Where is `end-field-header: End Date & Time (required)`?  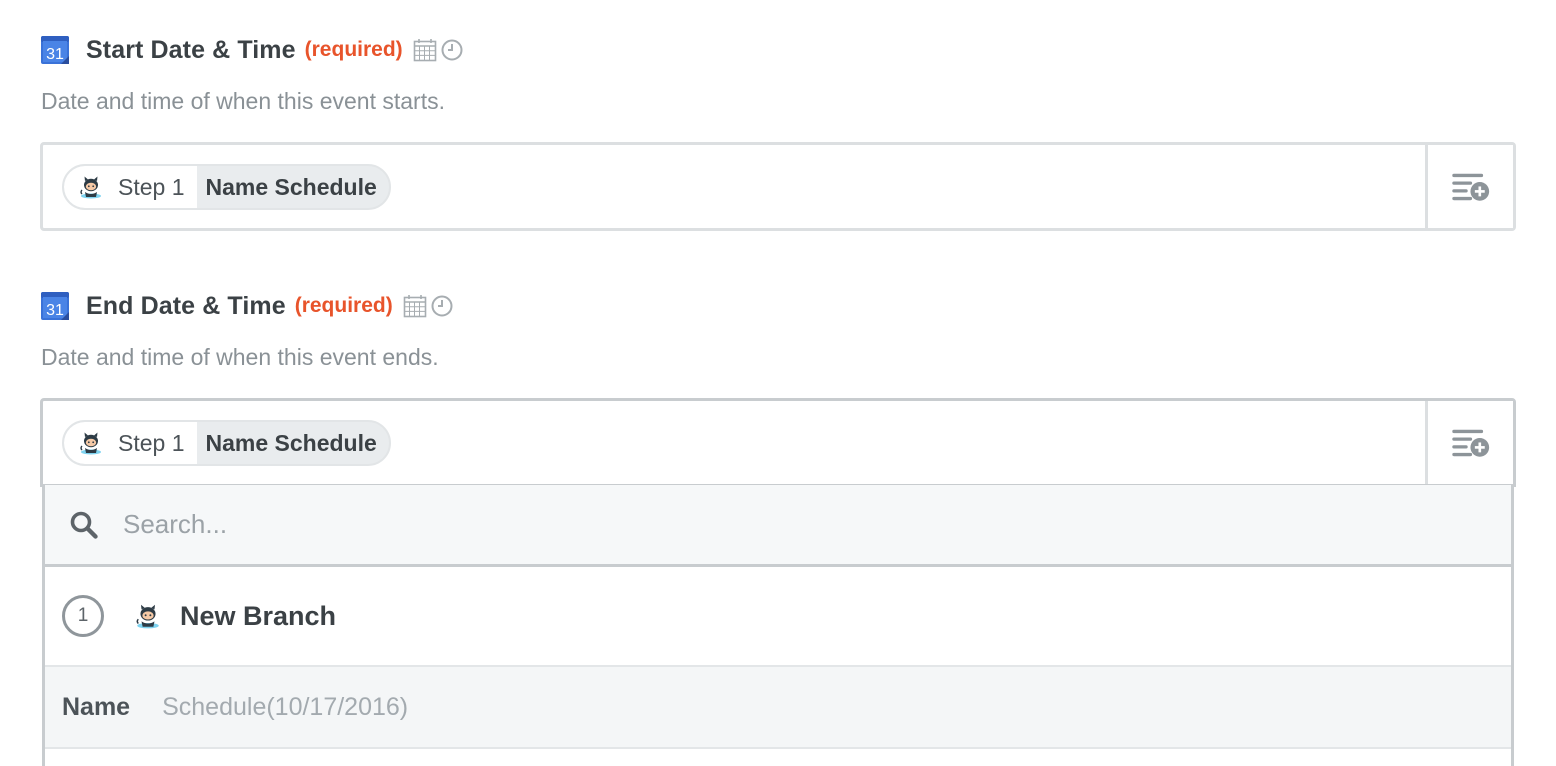 end-field-header: End Date & Time (required) is located at coordinates (247, 306).